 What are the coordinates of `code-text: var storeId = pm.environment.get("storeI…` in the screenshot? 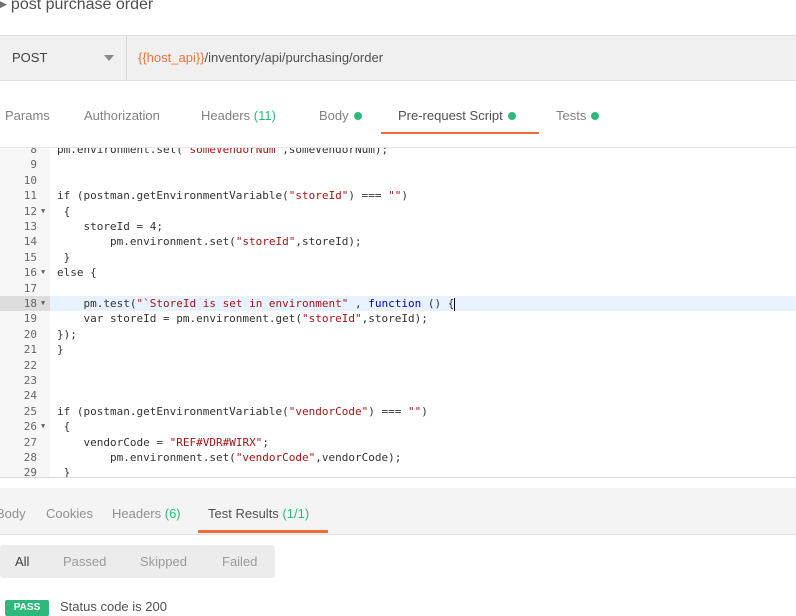 It's located at (242, 319).